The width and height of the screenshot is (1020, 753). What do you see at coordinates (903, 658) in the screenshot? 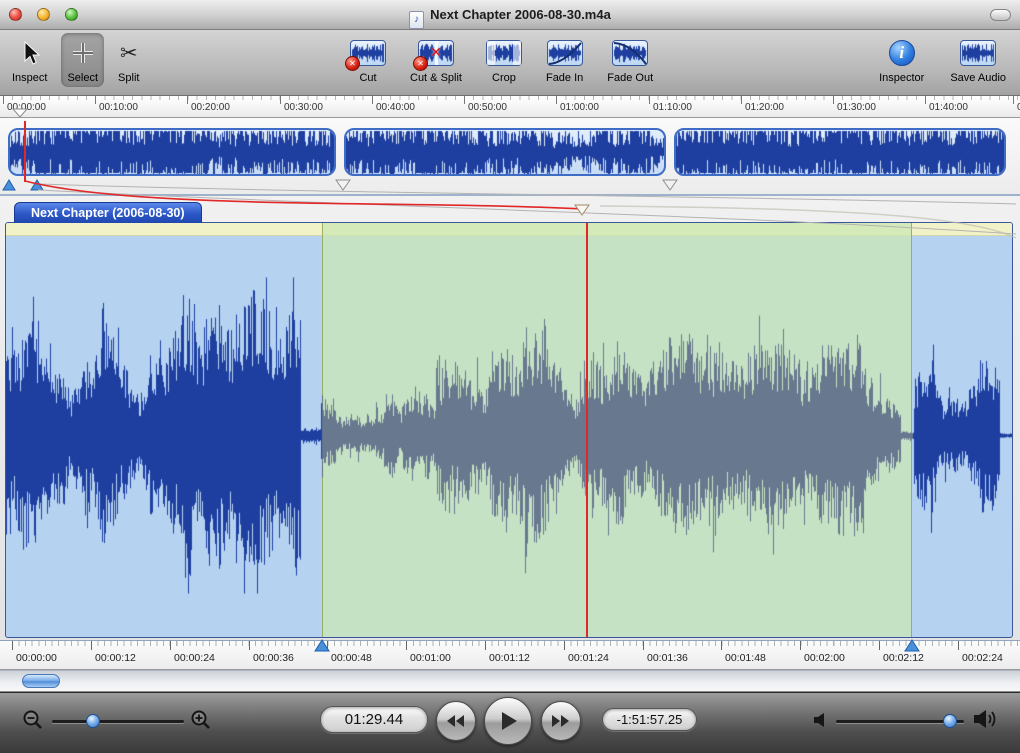
I see `tick-label: 00:02:12` at bounding box center [903, 658].